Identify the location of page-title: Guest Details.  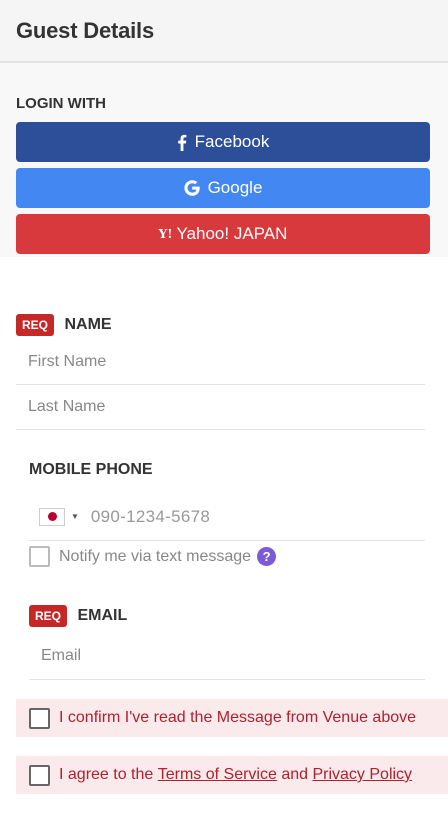
(85, 30).